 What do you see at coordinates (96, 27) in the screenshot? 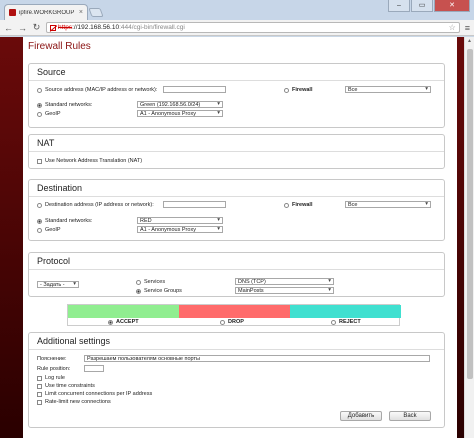
I see `url-host: ://192.168.56.10` at bounding box center [96, 27].